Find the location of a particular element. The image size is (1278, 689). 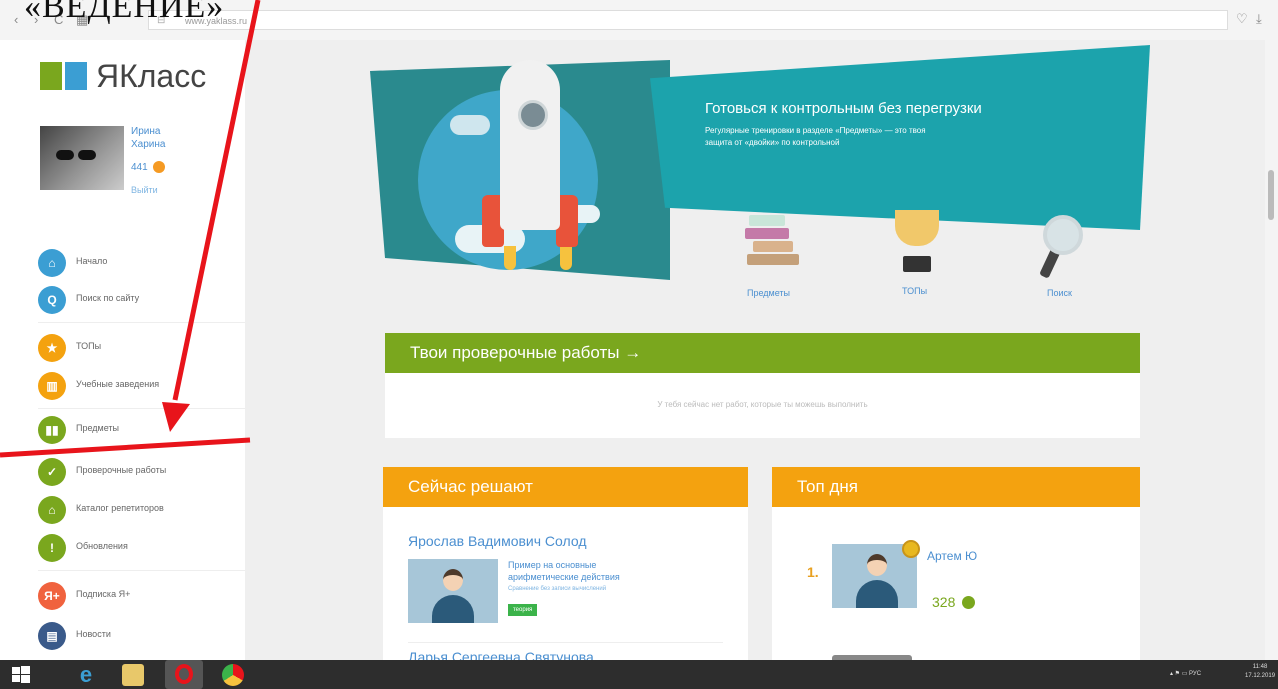

sidebar-item: ▮▮ Предметы is located at coordinates (141, 431).